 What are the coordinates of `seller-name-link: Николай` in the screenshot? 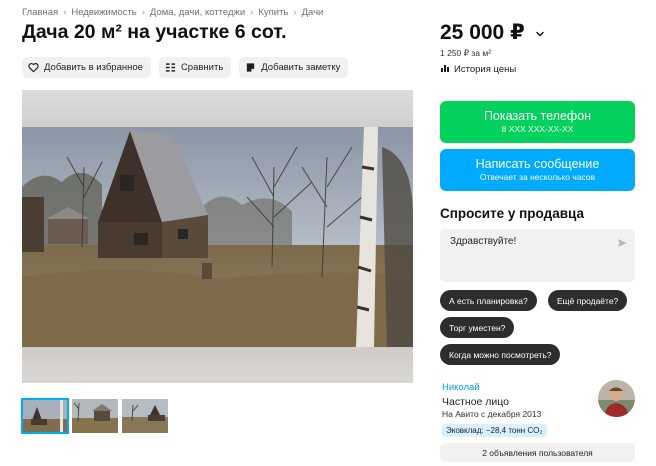 It's located at (461, 387).